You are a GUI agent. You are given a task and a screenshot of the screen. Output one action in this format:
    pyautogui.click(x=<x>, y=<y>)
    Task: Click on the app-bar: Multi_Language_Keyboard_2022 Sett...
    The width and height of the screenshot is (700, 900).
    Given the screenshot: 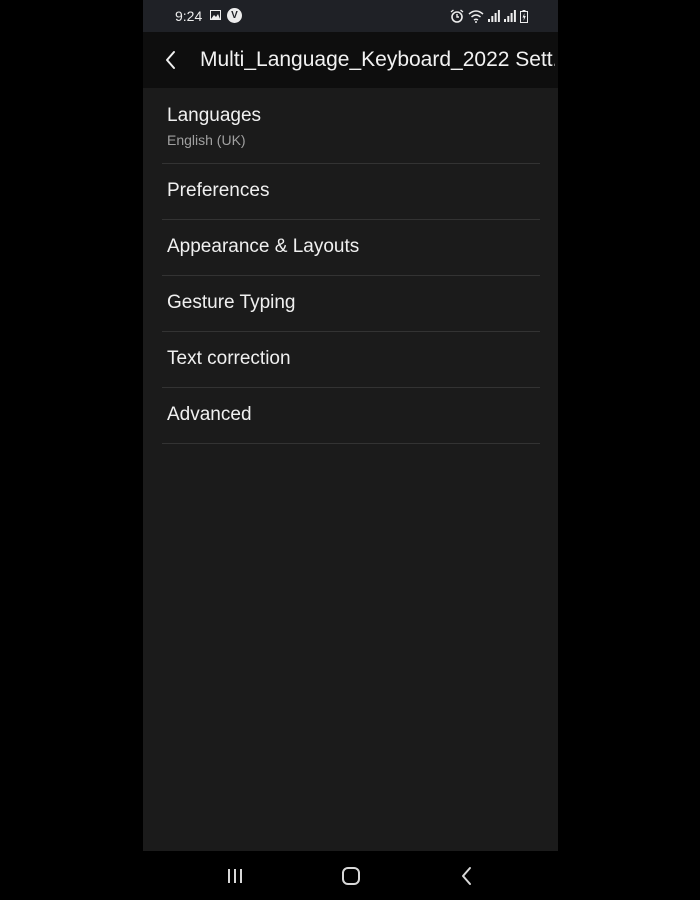 What is the action you would take?
    pyautogui.click(x=350, y=60)
    